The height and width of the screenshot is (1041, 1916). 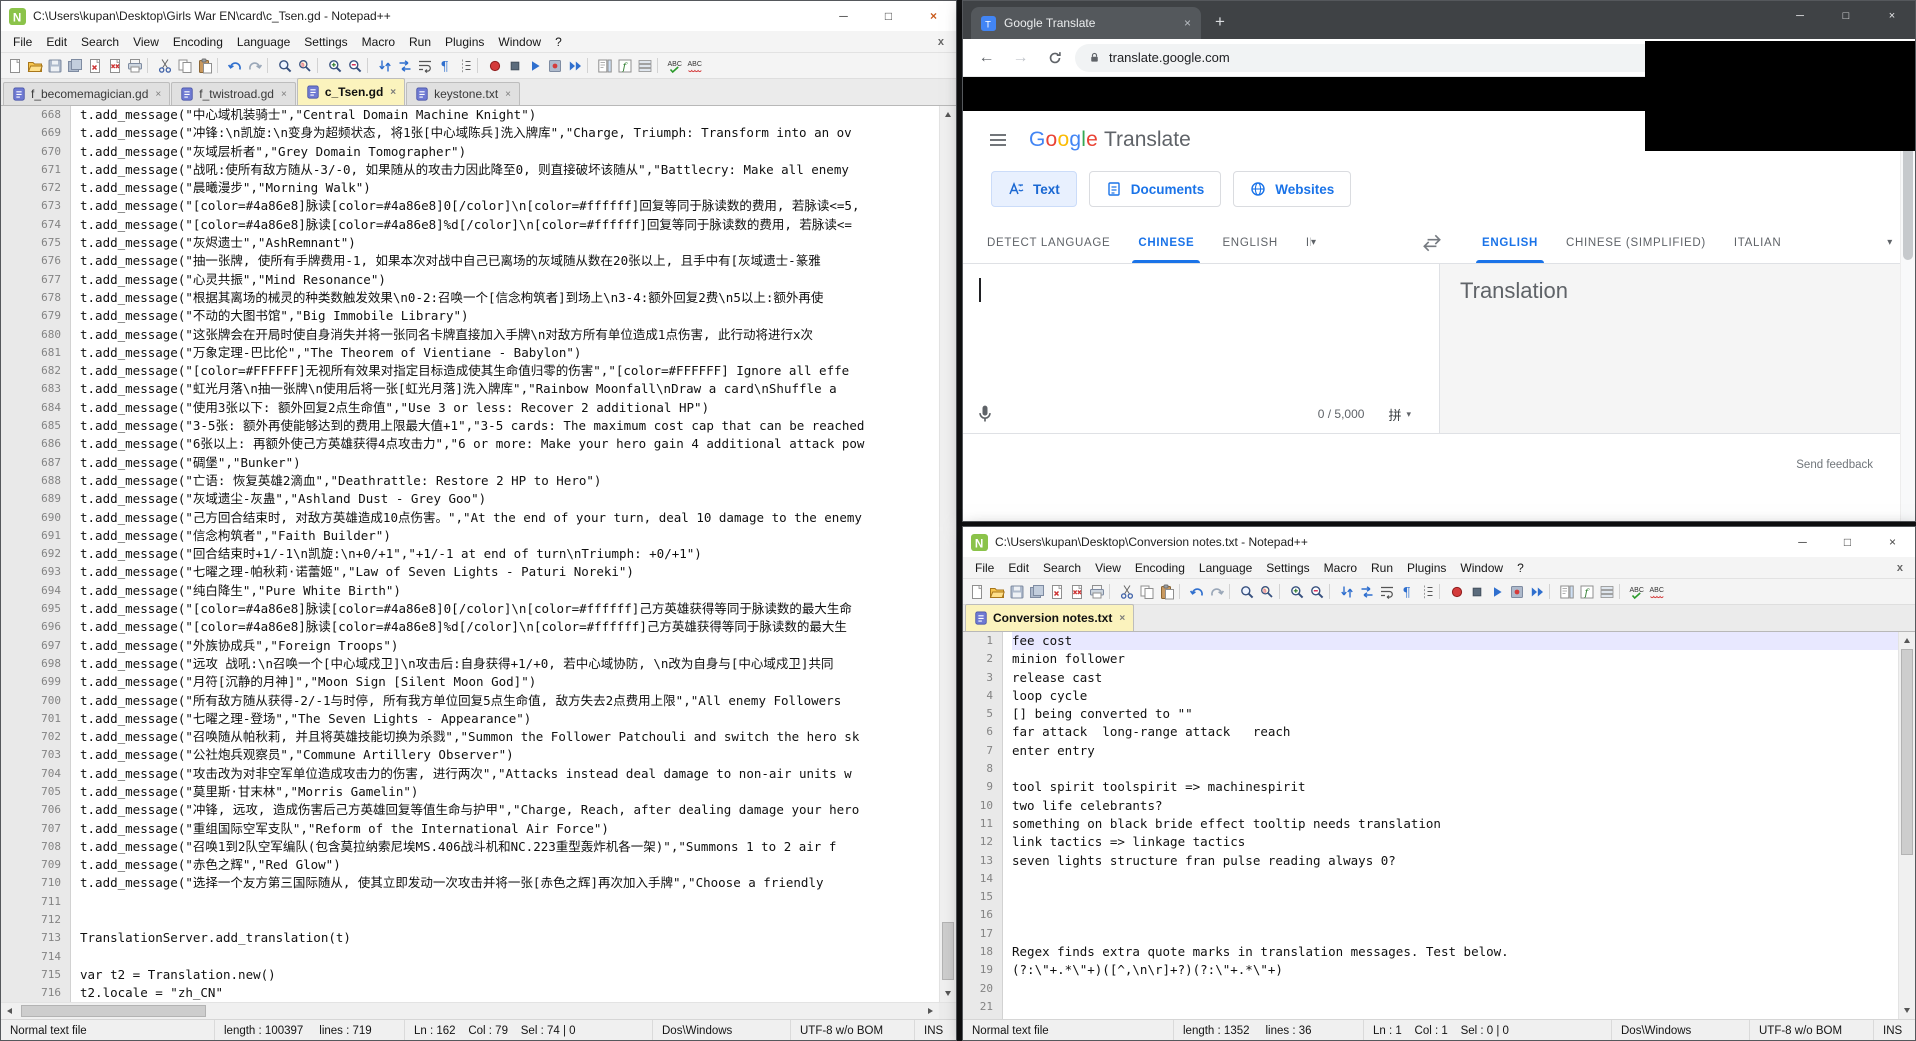 I want to click on menu-item-edit: Edit, so click(x=56, y=41).